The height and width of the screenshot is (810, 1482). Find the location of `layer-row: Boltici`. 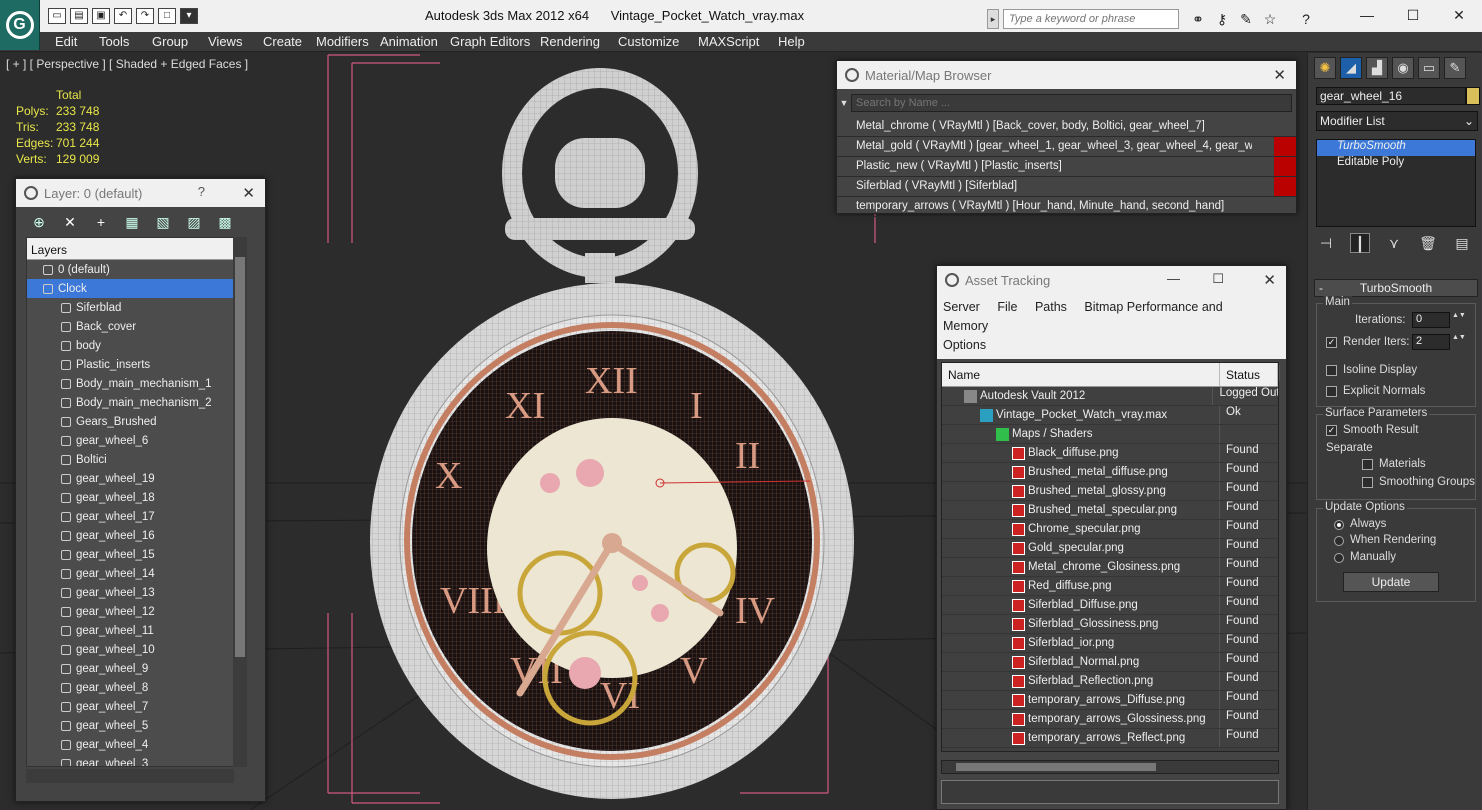

layer-row: Boltici is located at coordinates (135, 459).